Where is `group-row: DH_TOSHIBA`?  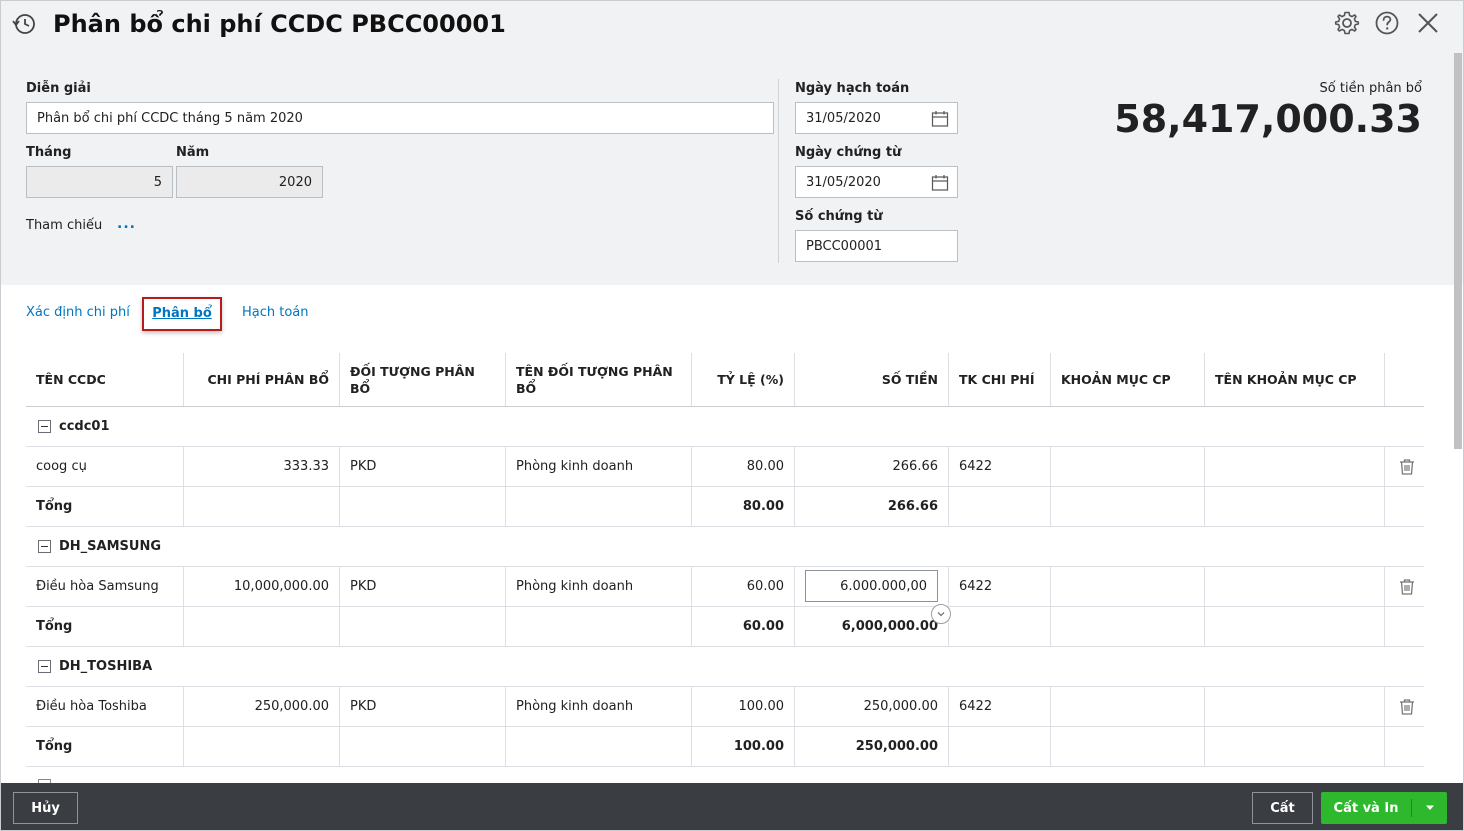
group-row: DH_TOSHIBA is located at coordinates (725, 667).